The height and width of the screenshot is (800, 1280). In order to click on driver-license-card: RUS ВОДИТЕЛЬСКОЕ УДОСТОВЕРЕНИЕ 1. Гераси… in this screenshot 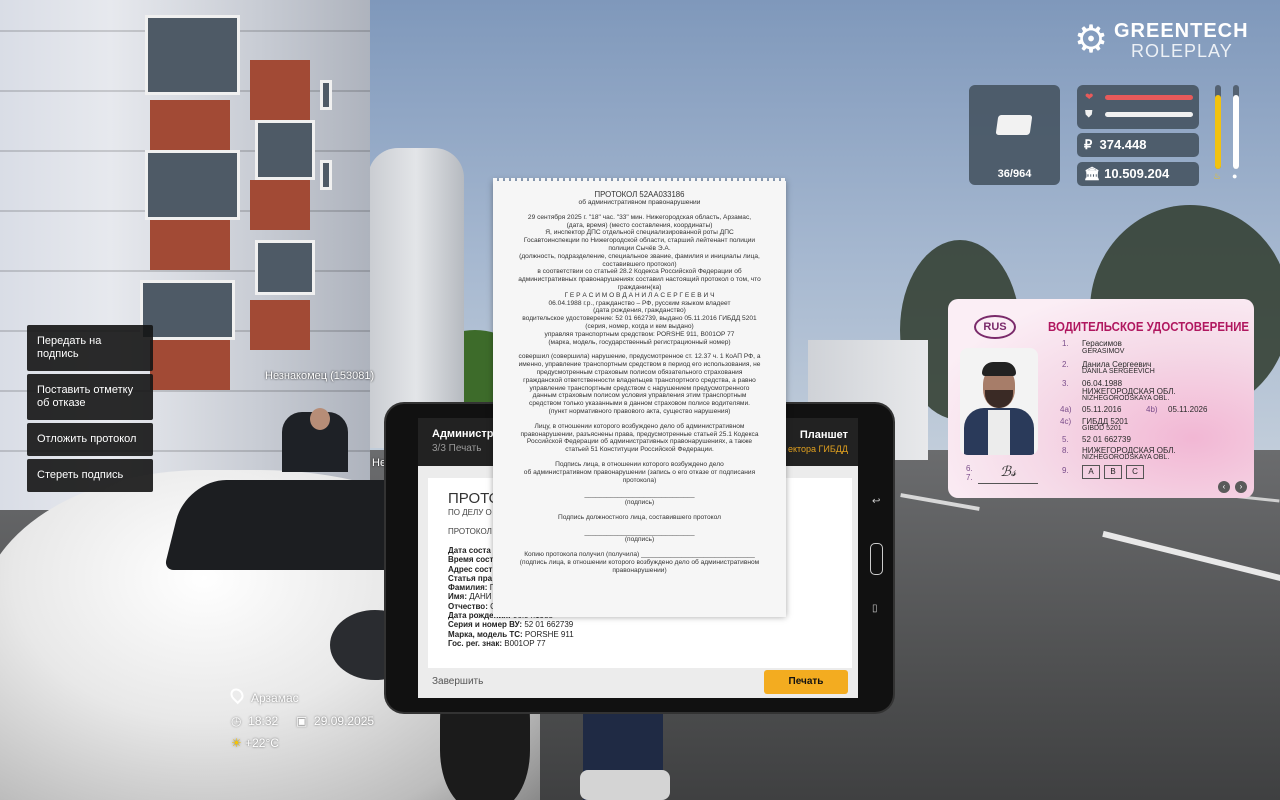, I will do `click(1101, 398)`.